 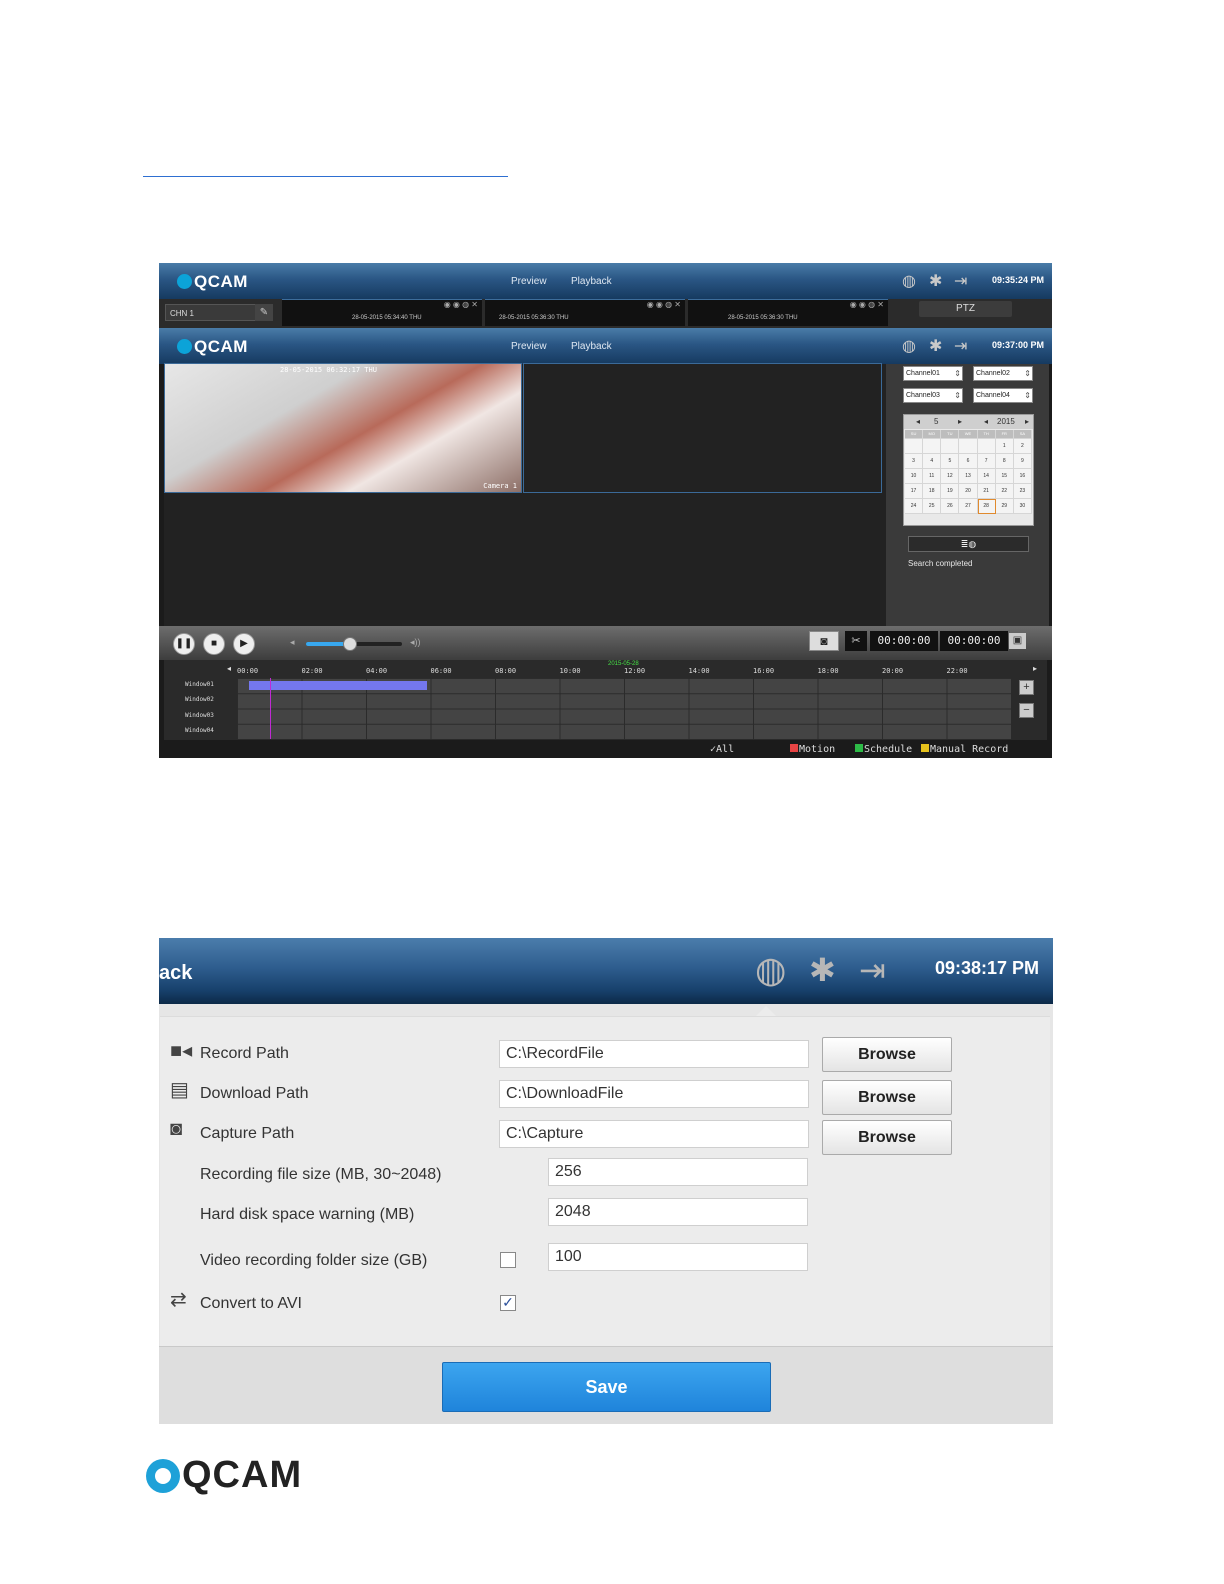 What do you see at coordinates (179, 1090) in the screenshot?
I see `floppy-icon: ▤` at bounding box center [179, 1090].